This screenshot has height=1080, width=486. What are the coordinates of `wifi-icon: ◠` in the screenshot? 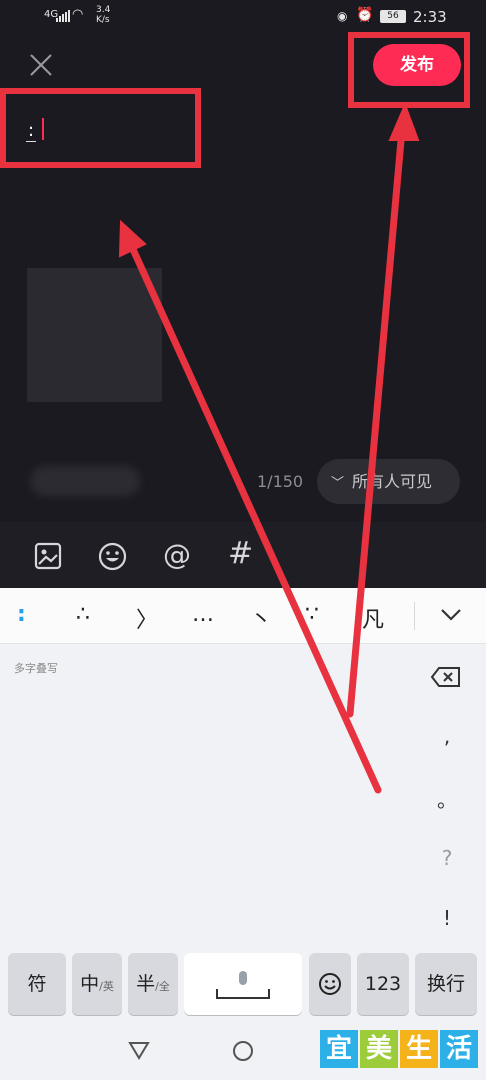 It's located at (78, 14).